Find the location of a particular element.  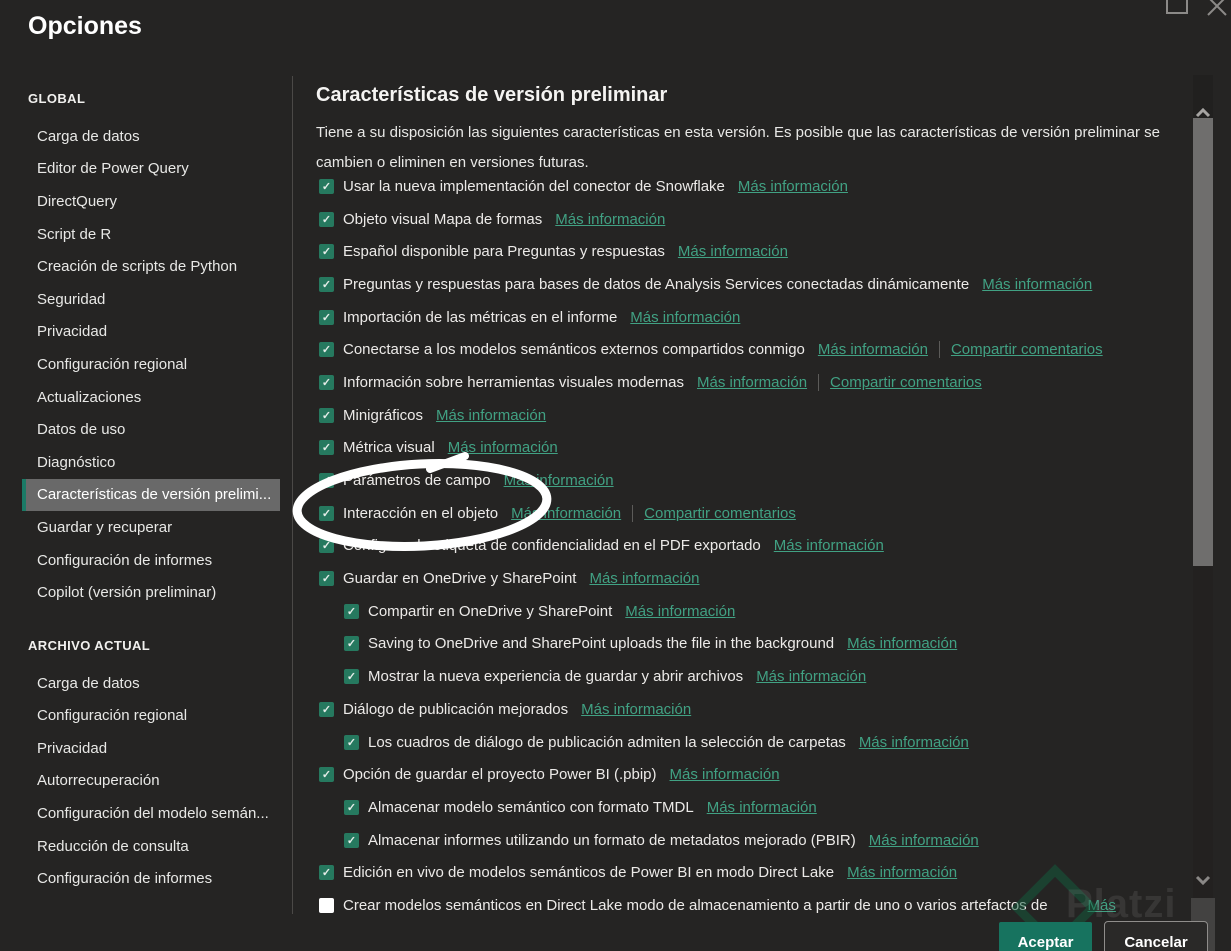

feature-label: Compartir en OneDrive y SharePoint is located at coordinates (490, 611).